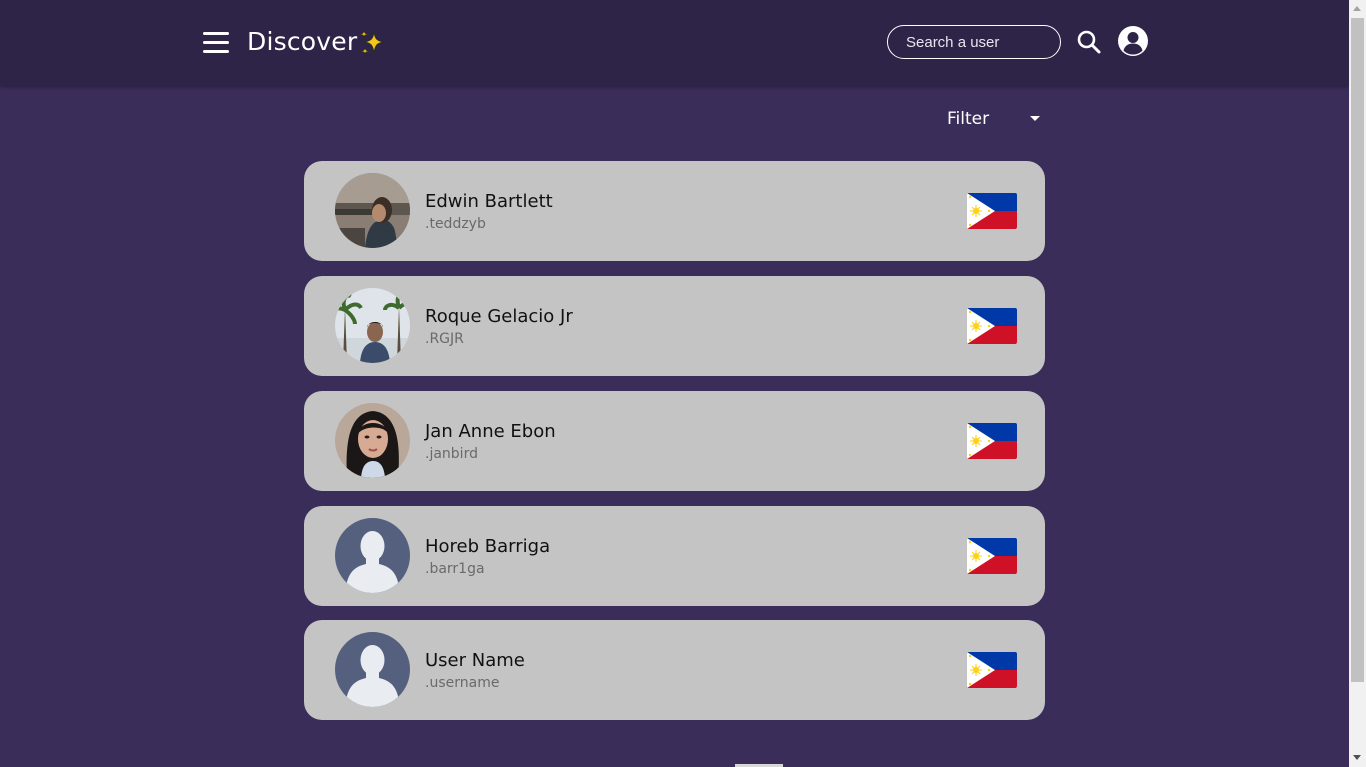  Describe the element at coordinates (489, 201) in the screenshot. I see `user-name: Edwin Bartlett` at that location.